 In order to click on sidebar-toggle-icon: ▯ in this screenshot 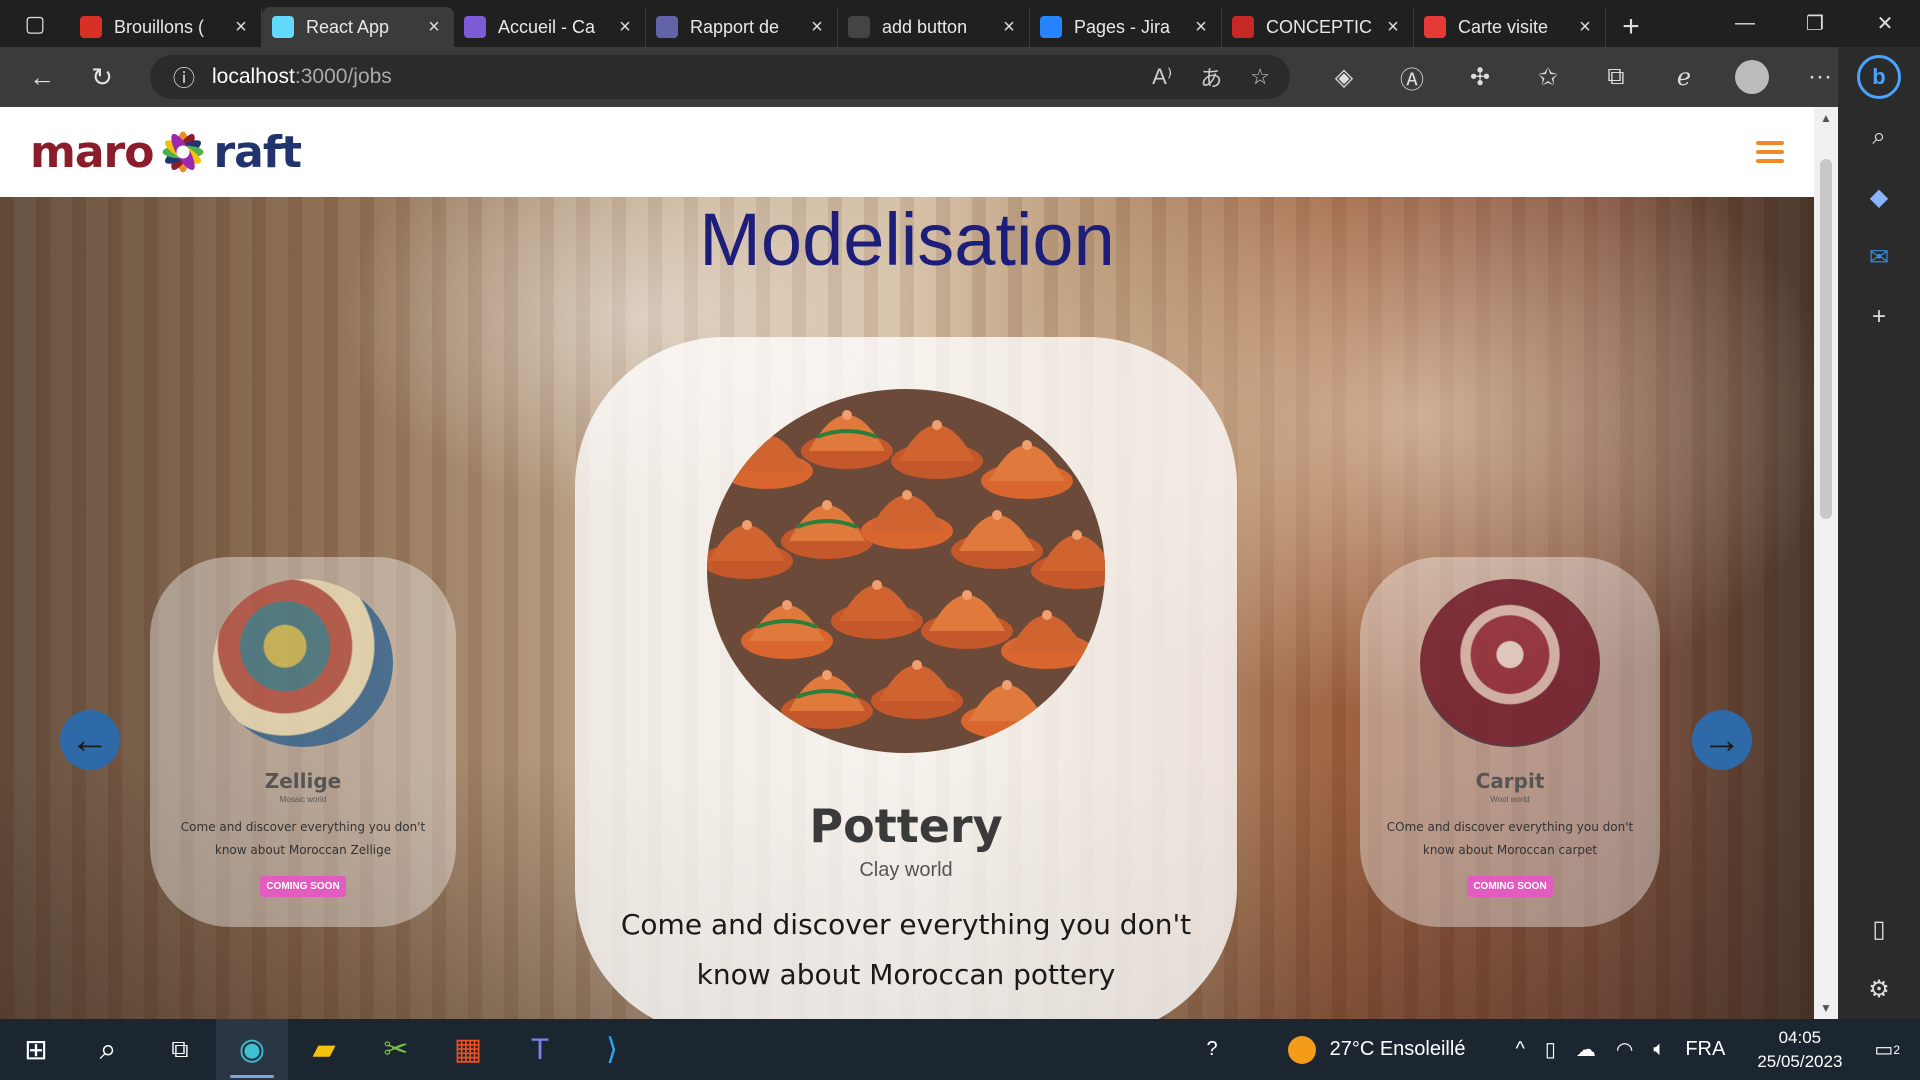, I will do `click(1879, 929)`.